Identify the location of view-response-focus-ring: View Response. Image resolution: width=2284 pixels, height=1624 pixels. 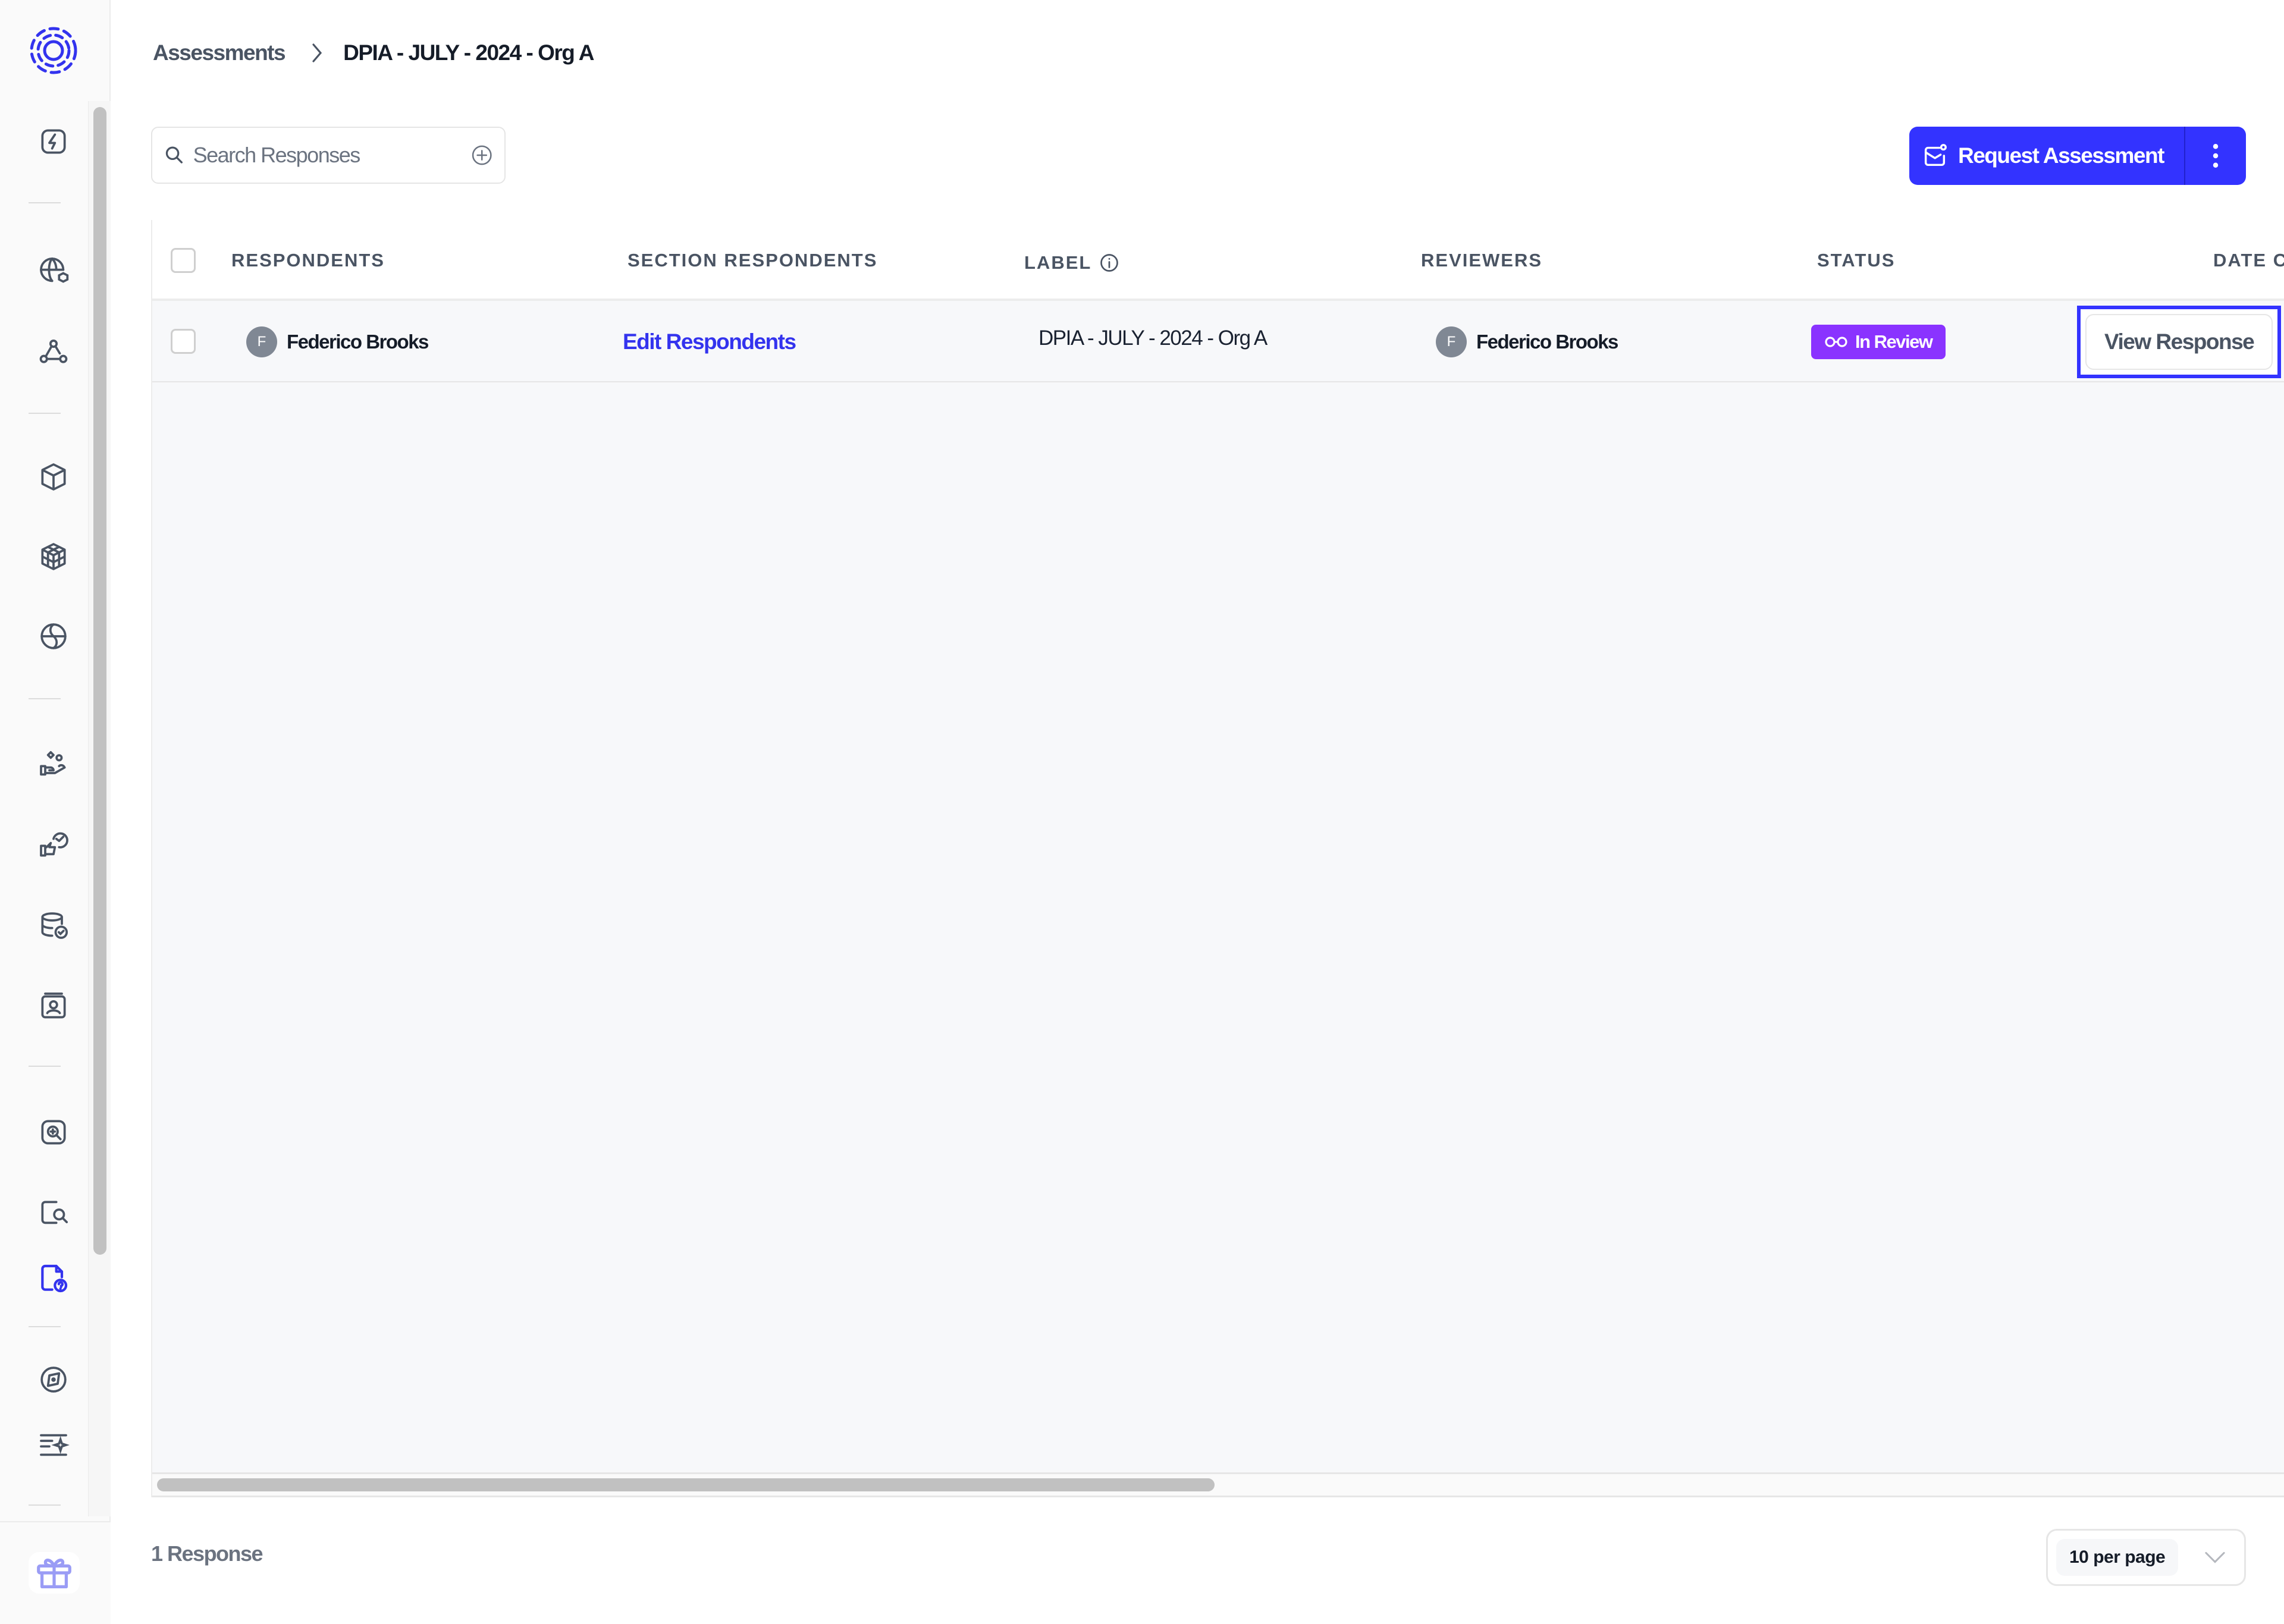
(2180, 342).